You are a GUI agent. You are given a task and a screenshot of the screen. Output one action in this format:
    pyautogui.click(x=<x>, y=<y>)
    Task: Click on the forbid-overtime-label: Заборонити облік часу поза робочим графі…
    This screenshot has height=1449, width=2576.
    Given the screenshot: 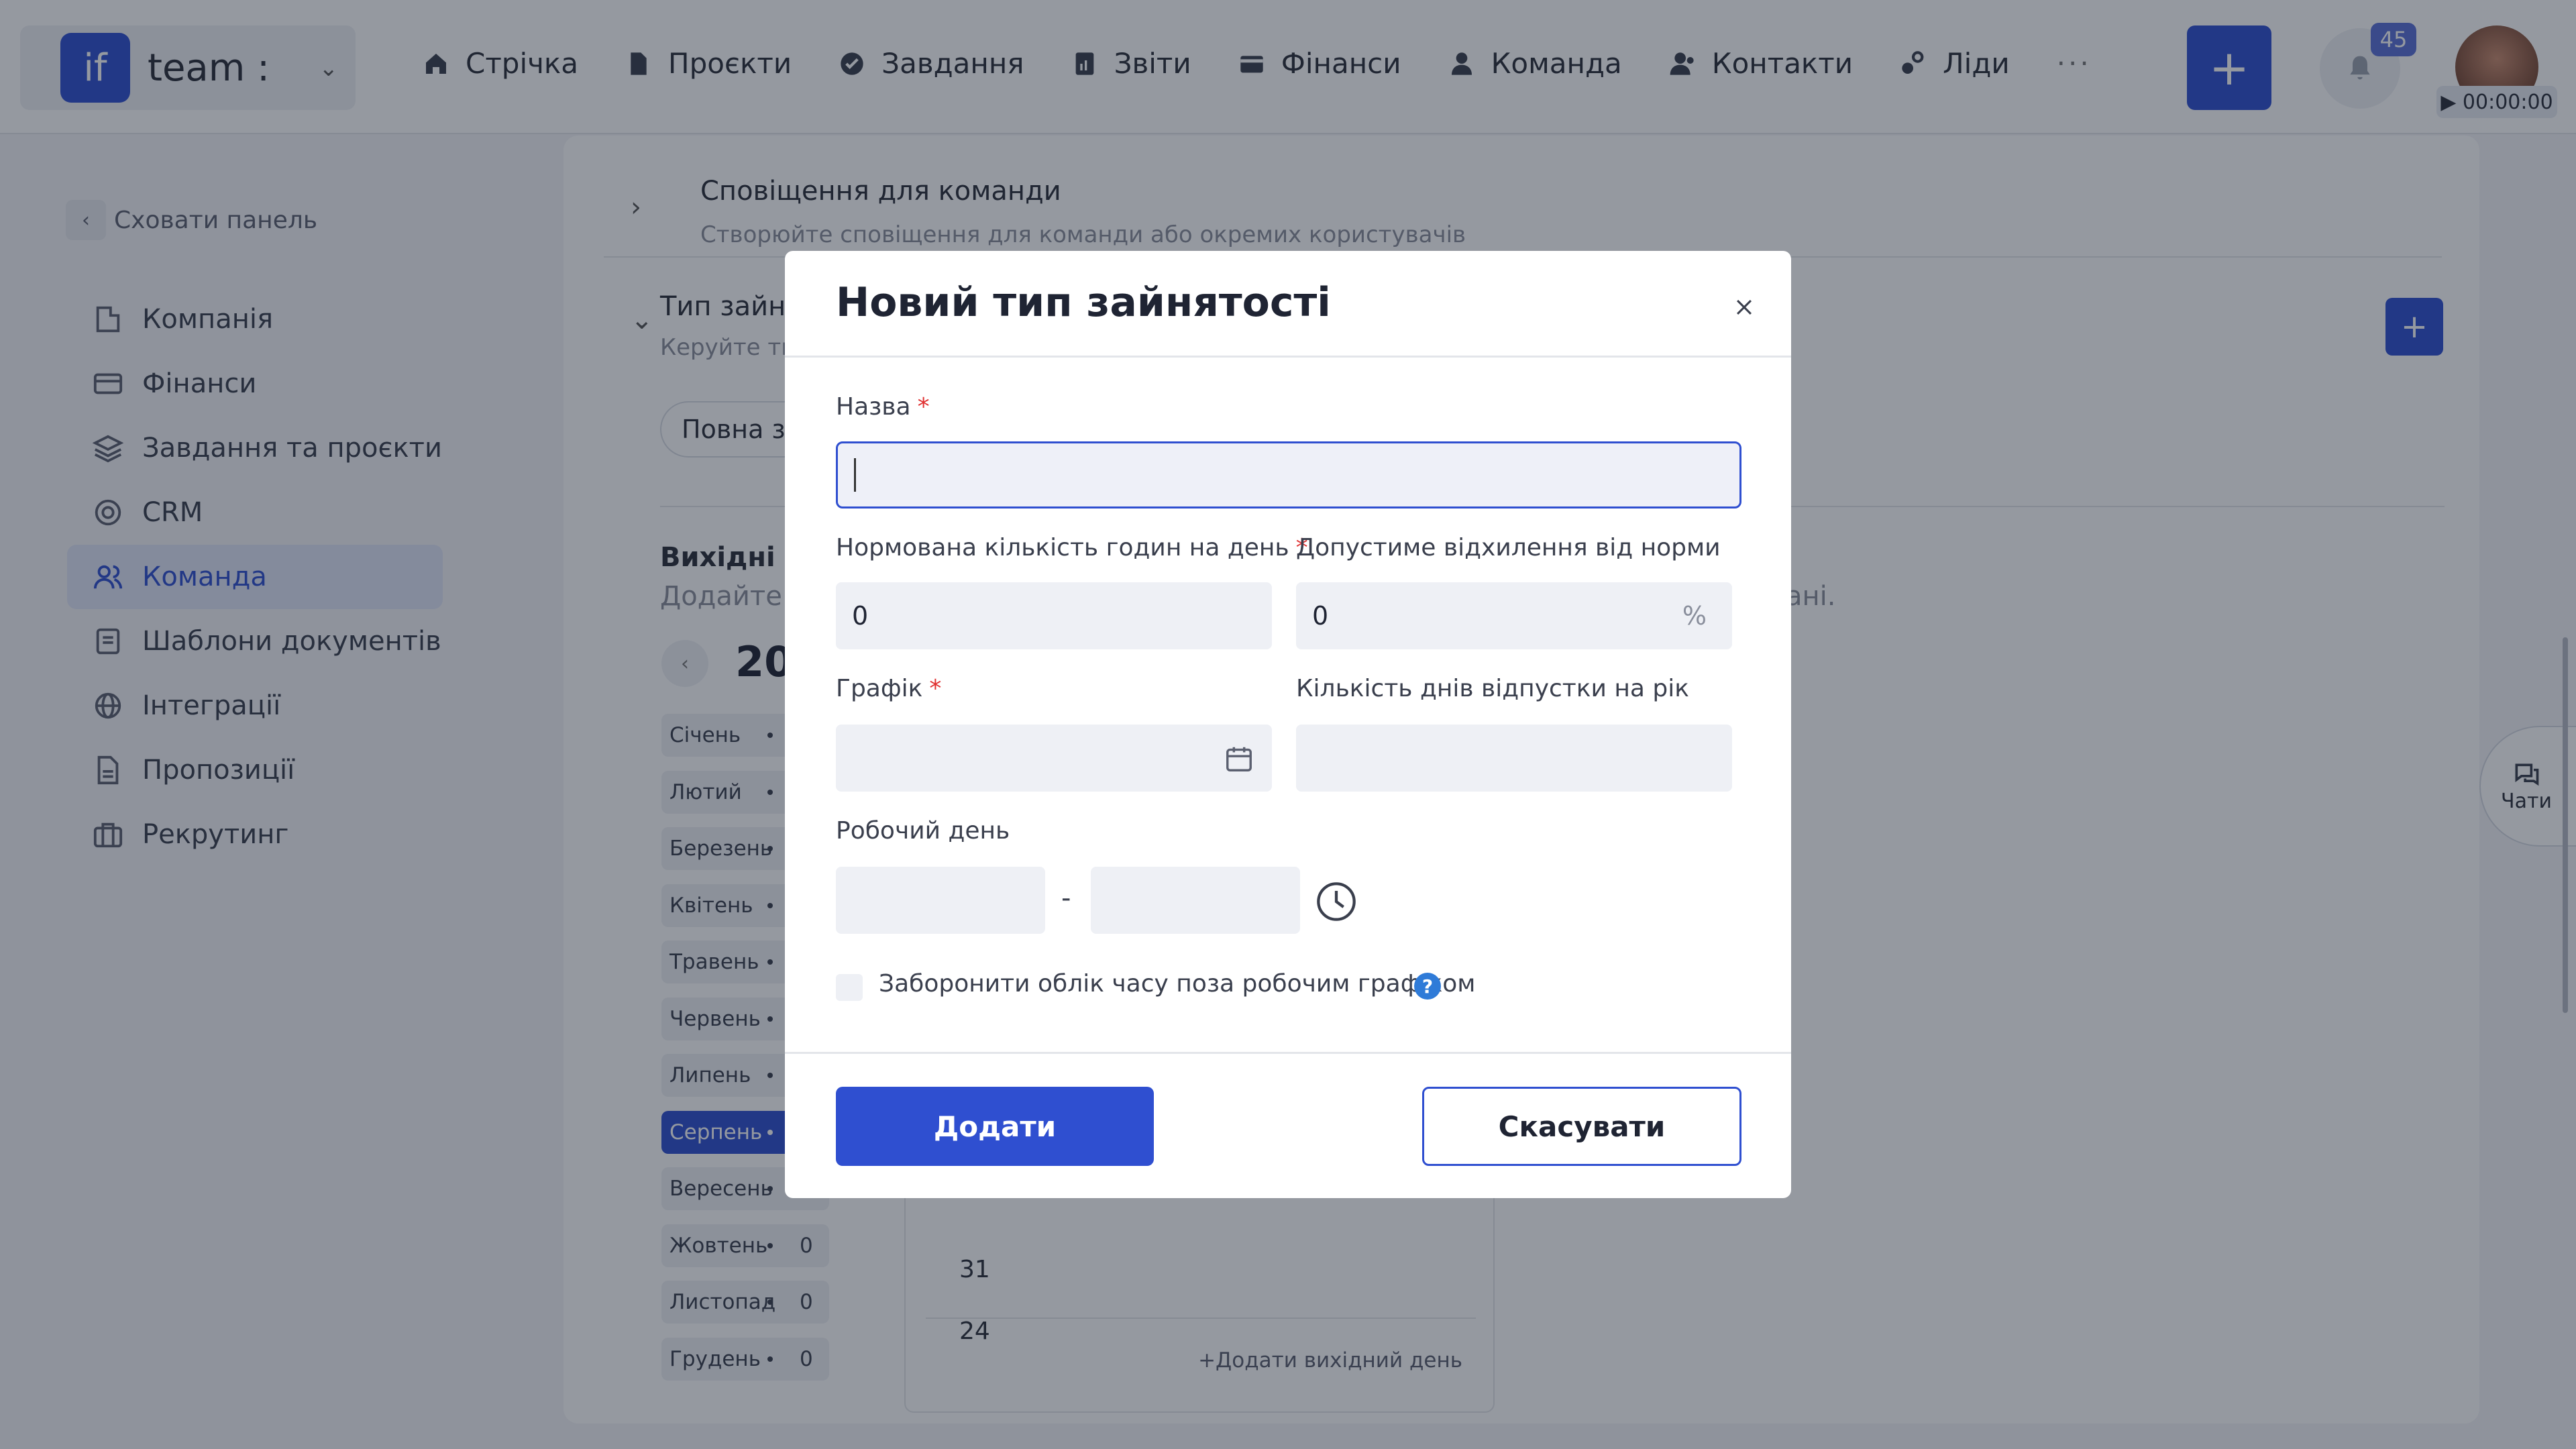 What is the action you would take?
    pyautogui.click(x=1177, y=984)
    